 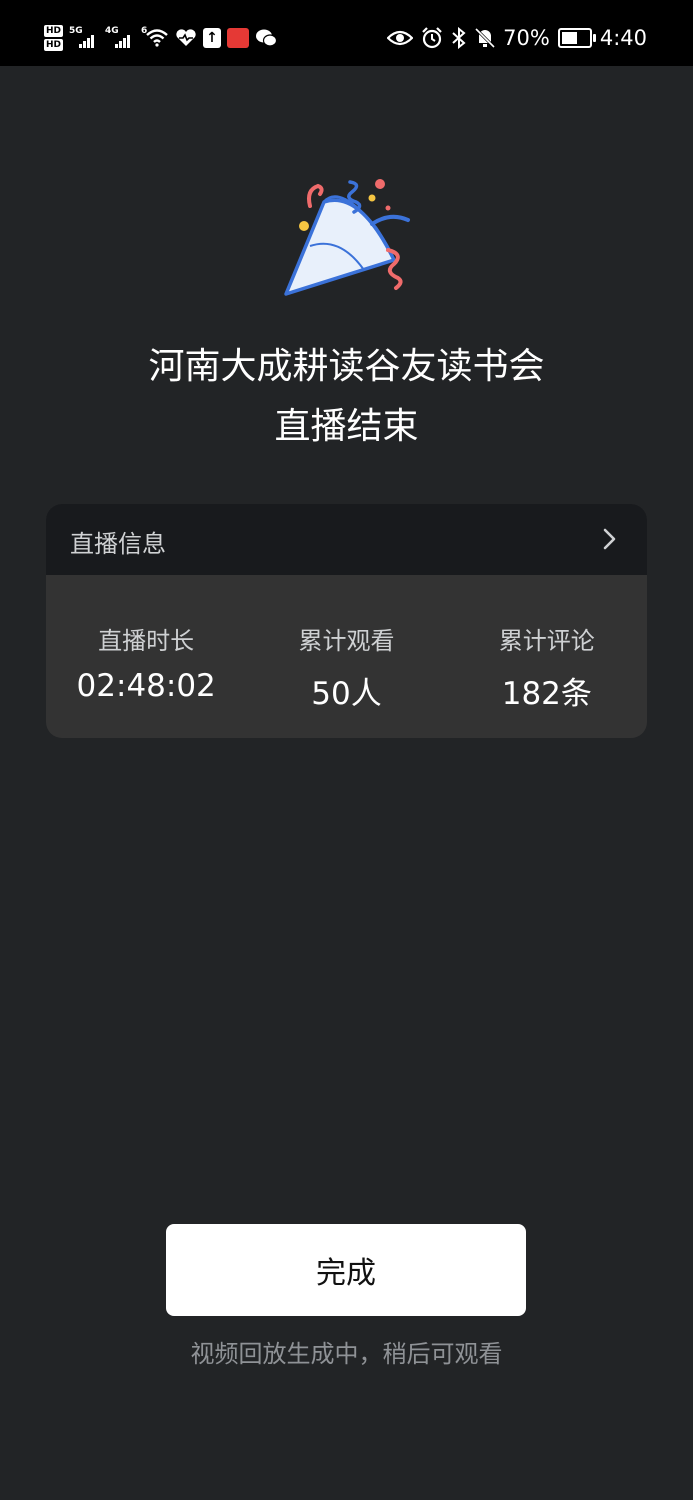 I want to click on clock: 4:40, so click(x=623, y=38).